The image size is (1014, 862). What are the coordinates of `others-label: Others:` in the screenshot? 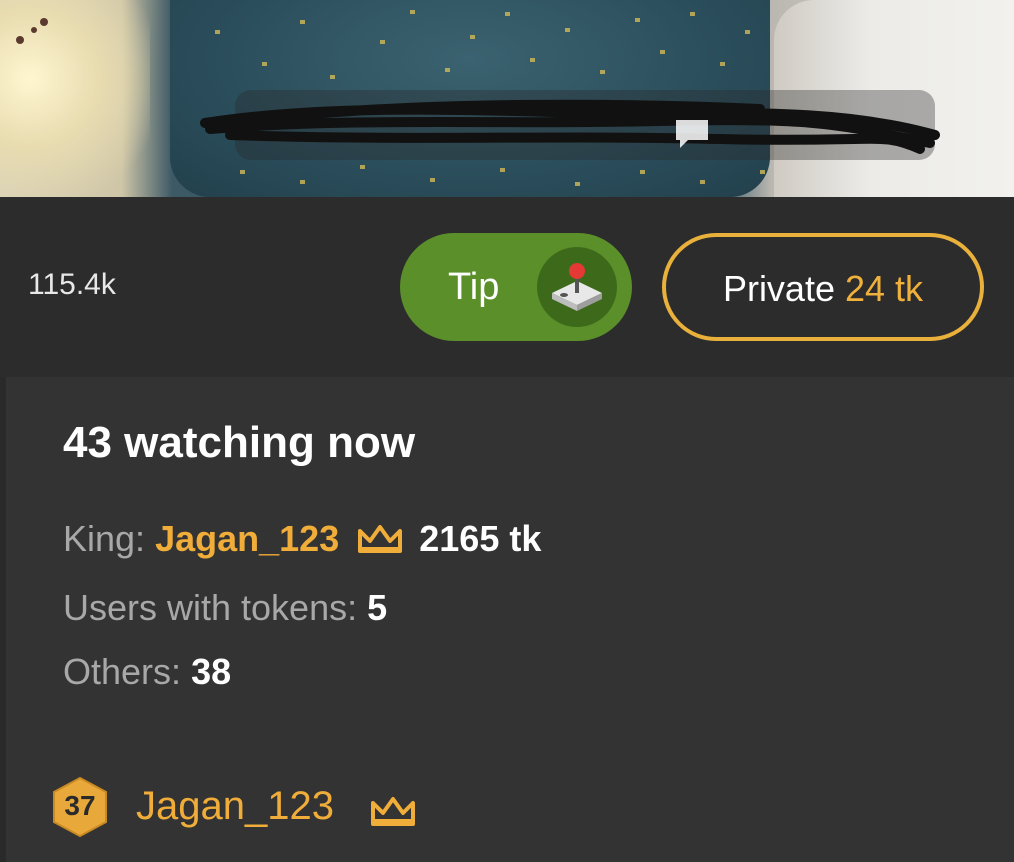 It's located at (122, 671).